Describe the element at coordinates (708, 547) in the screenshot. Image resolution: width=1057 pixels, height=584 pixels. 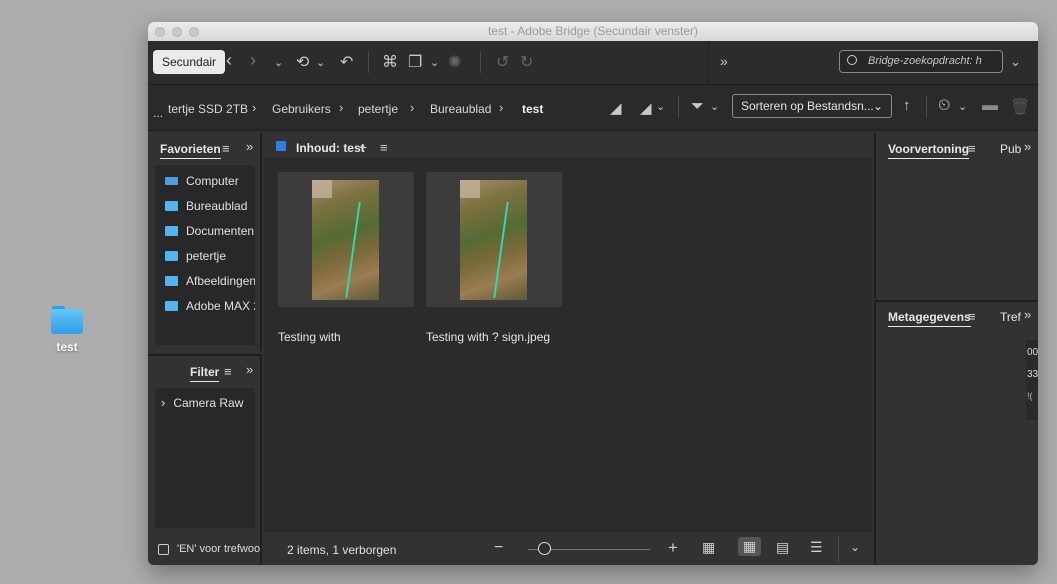
I see `grid-lock-icon: ▦` at that location.